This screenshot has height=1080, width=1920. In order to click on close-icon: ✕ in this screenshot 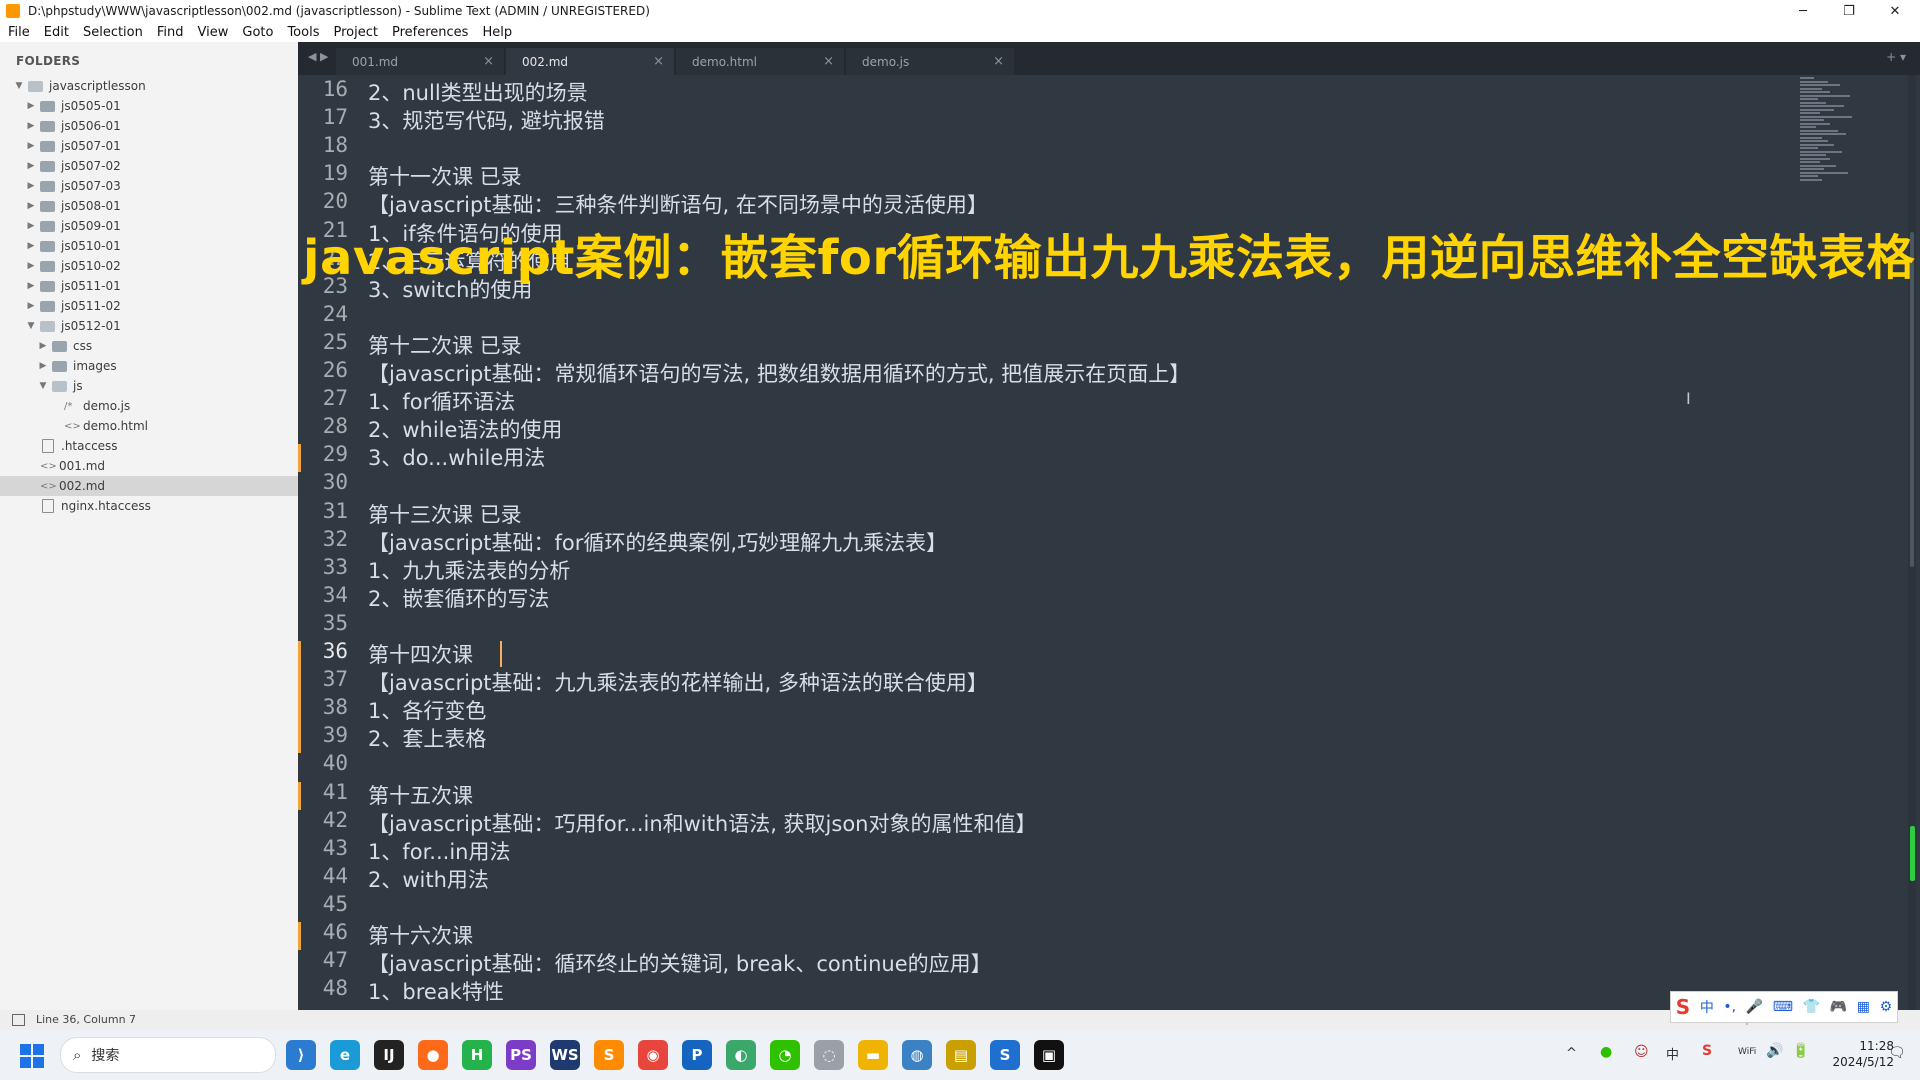, I will do `click(1895, 11)`.